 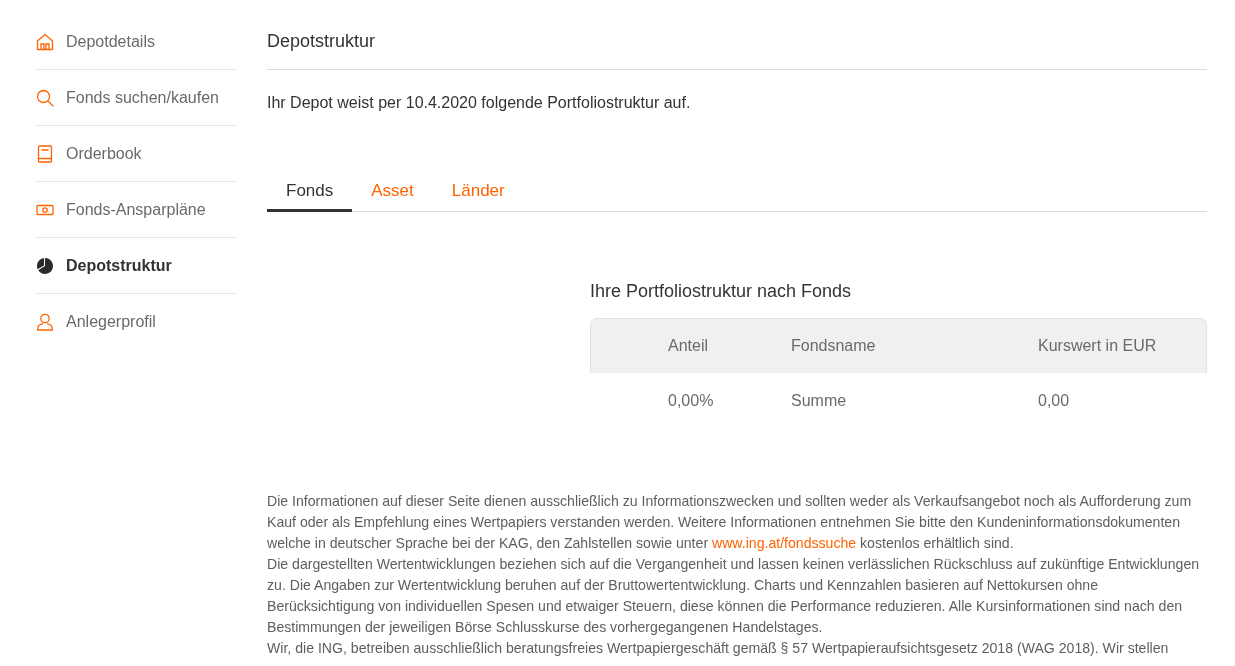 What do you see at coordinates (136, 154) in the screenshot?
I see `sidebar-item: Orderbook` at bounding box center [136, 154].